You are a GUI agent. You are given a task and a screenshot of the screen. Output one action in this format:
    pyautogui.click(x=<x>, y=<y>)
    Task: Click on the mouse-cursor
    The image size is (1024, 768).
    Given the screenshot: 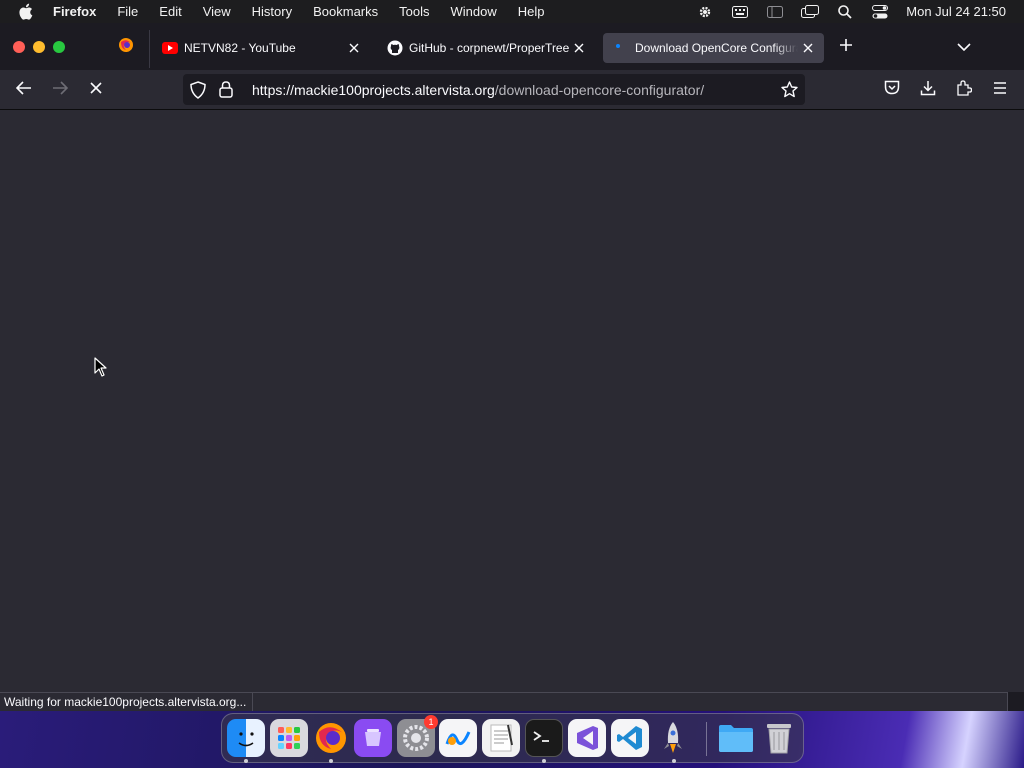 What is the action you would take?
    pyautogui.click(x=100, y=367)
    